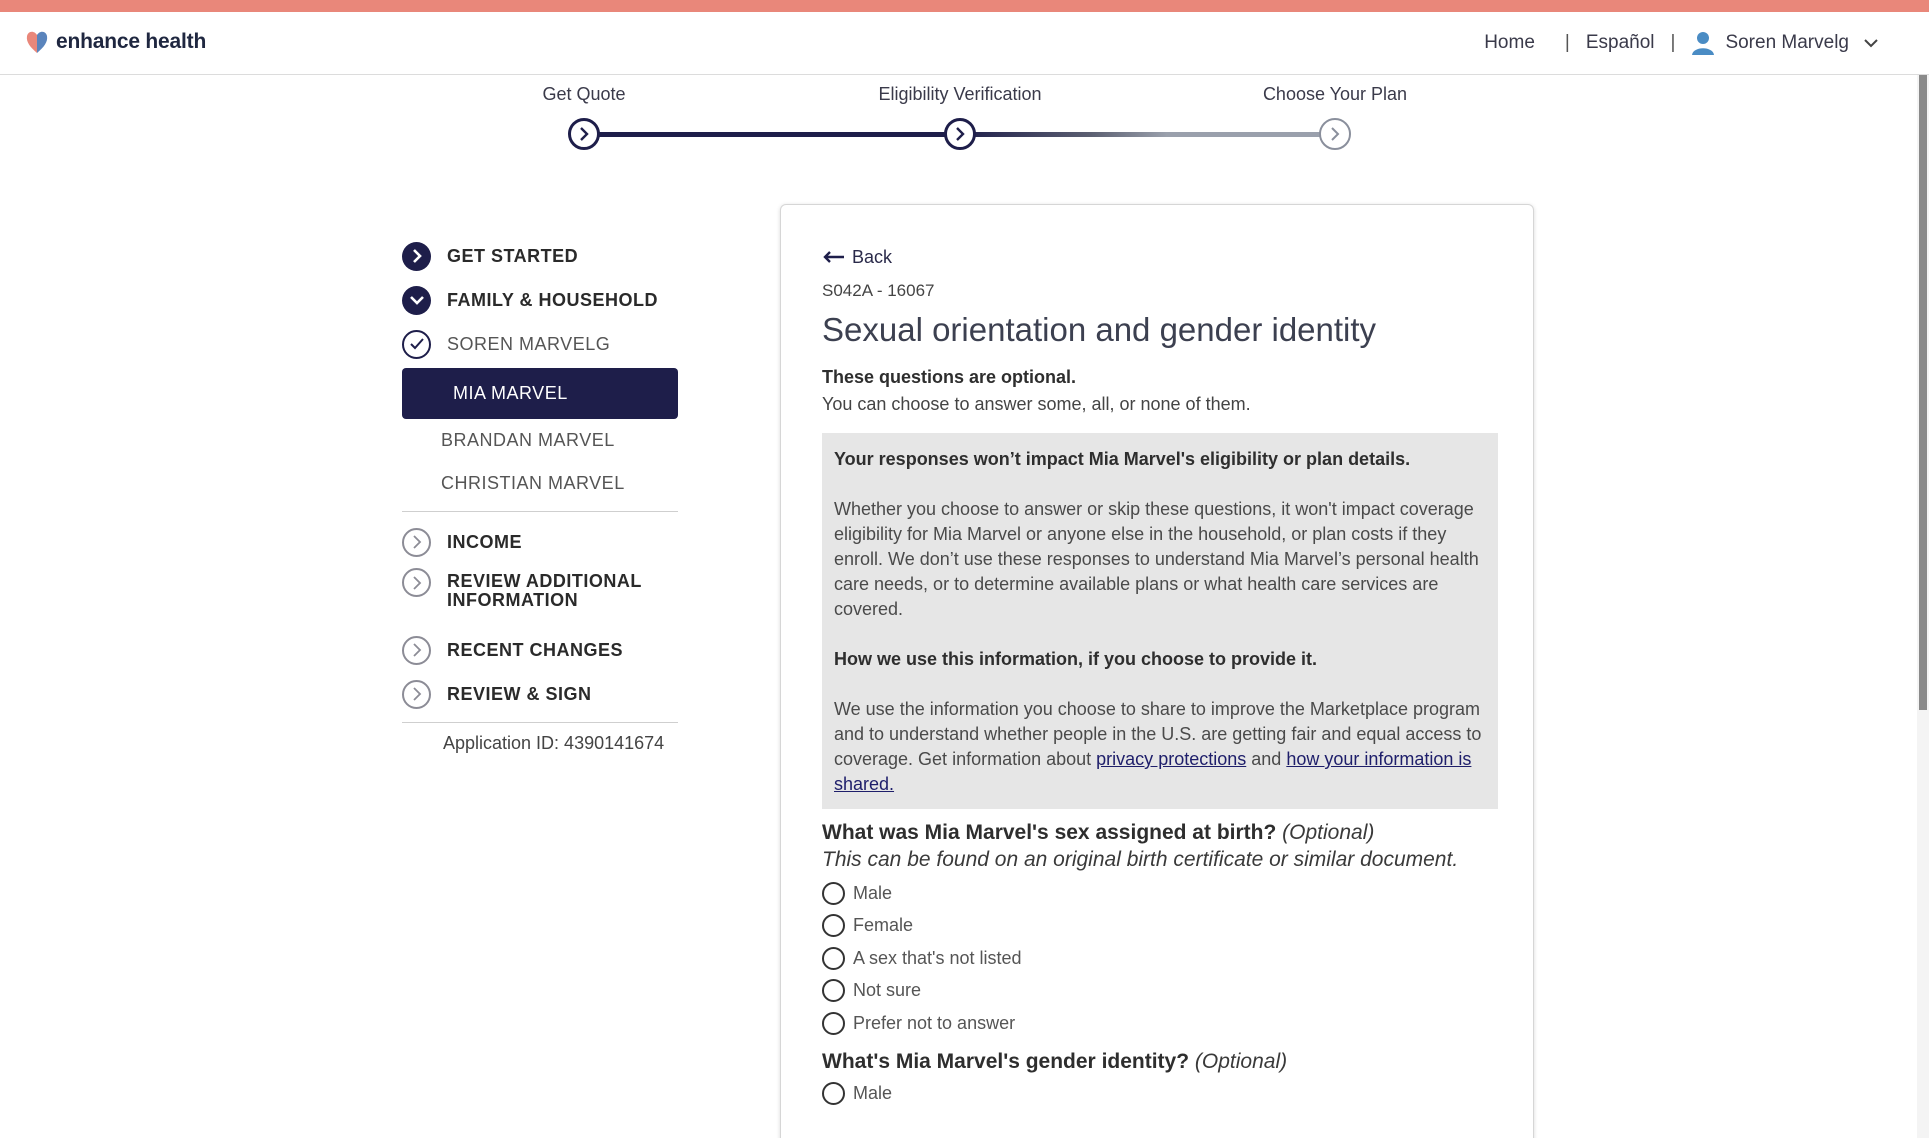 The width and height of the screenshot is (1929, 1138). I want to click on radio-label: A sex that's not listed, so click(937, 957).